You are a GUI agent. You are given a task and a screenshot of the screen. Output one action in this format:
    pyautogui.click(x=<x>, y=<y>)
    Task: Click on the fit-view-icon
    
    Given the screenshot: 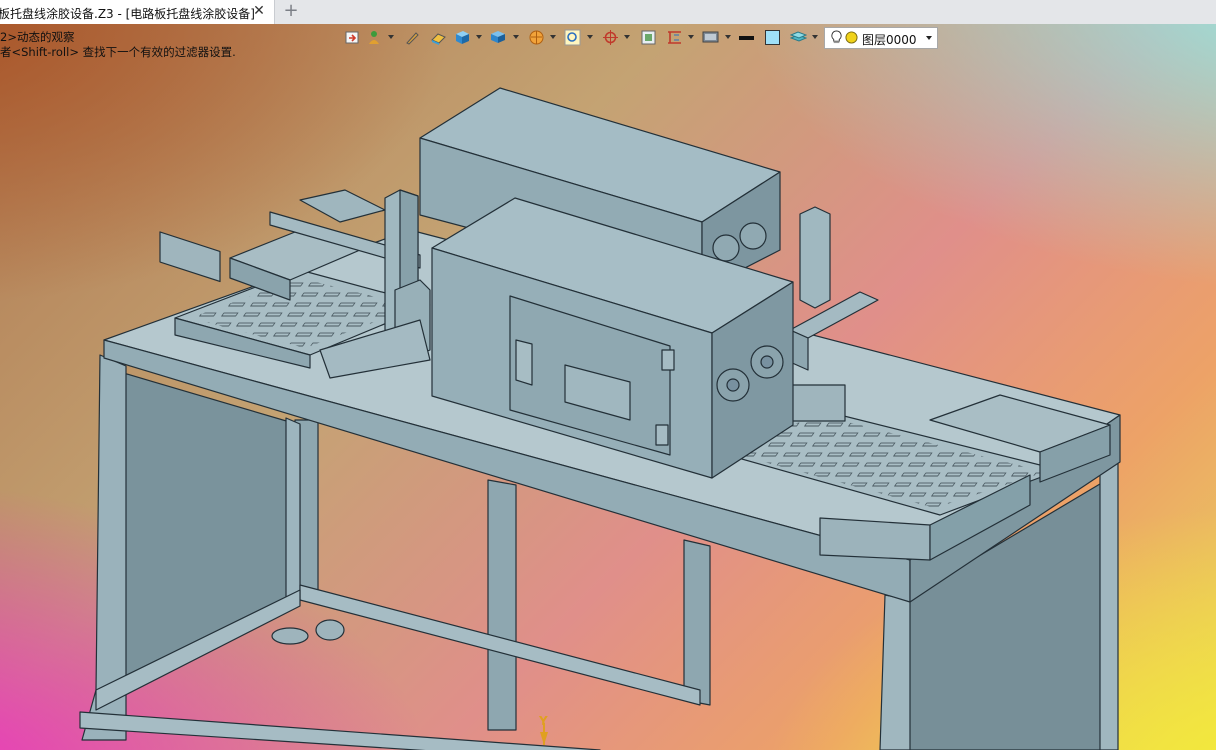 What is the action you would take?
    pyautogui.click(x=648, y=37)
    